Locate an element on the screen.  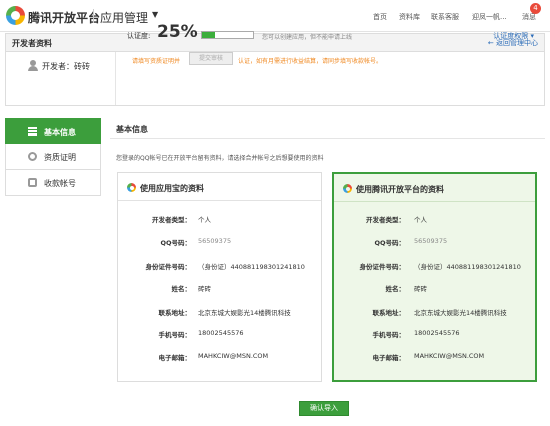
card-header: 使用腾讯开放平台的资料 is located at coordinates (434, 188).